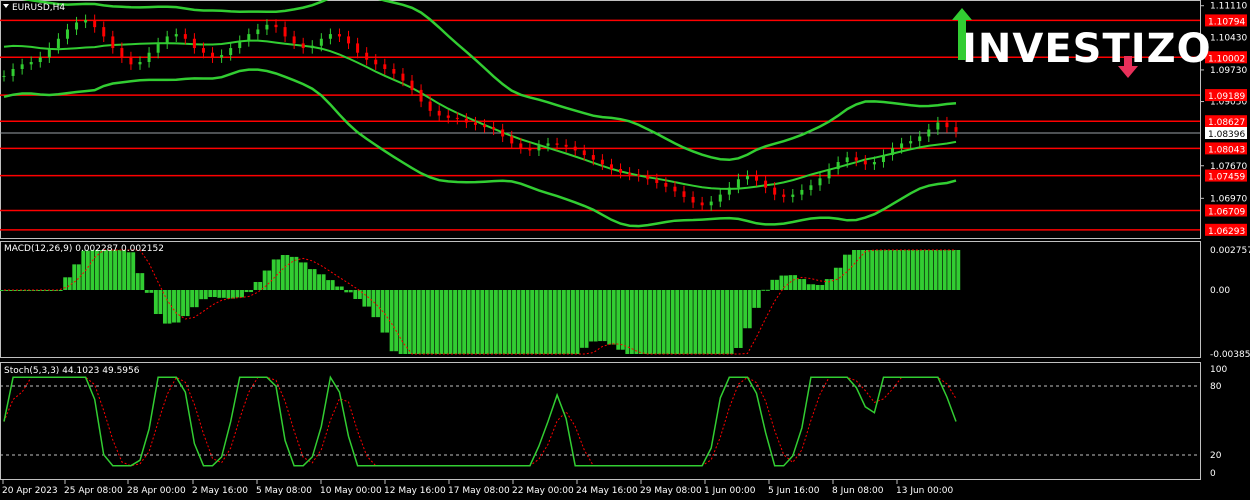 The image size is (1250, 500). What do you see at coordinates (1228, 38) in the screenshot?
I see `price-tick-label: 1.10430` at bounding box center [1228, 38].